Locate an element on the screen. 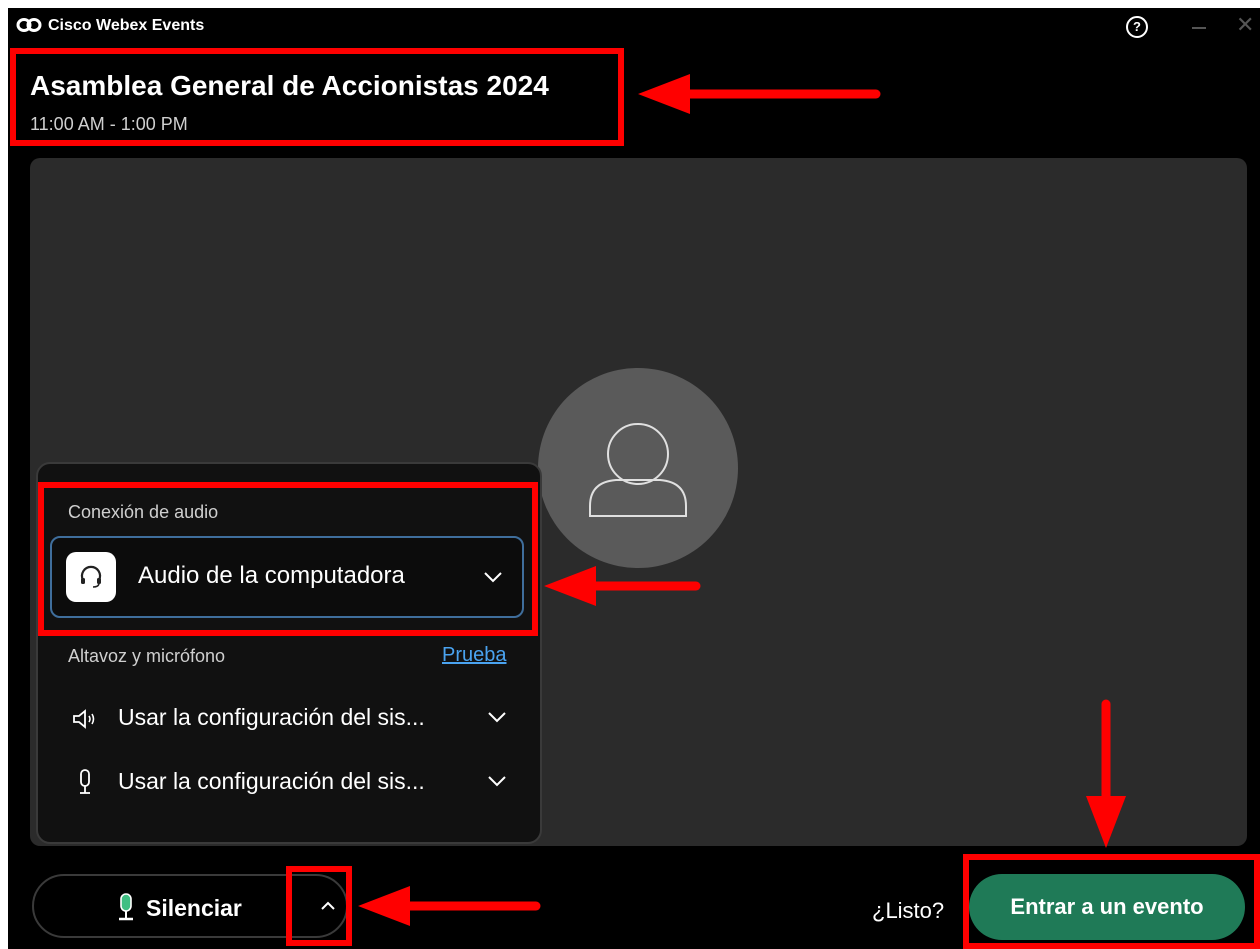 The image size is (1260, 949). join-event-button: Entrar a un evento is located at coordinates (1107, 907).